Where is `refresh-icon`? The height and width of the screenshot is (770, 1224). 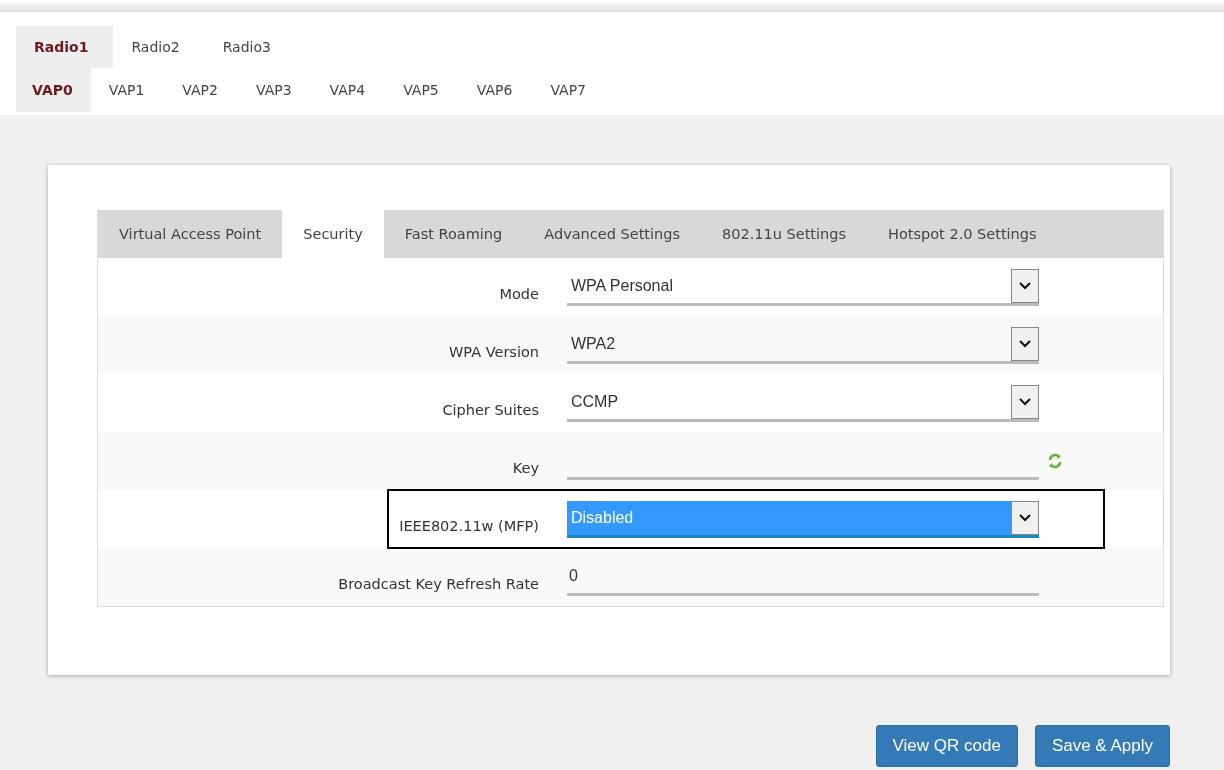
refresh-icon is located at coordinates (1055, 461).